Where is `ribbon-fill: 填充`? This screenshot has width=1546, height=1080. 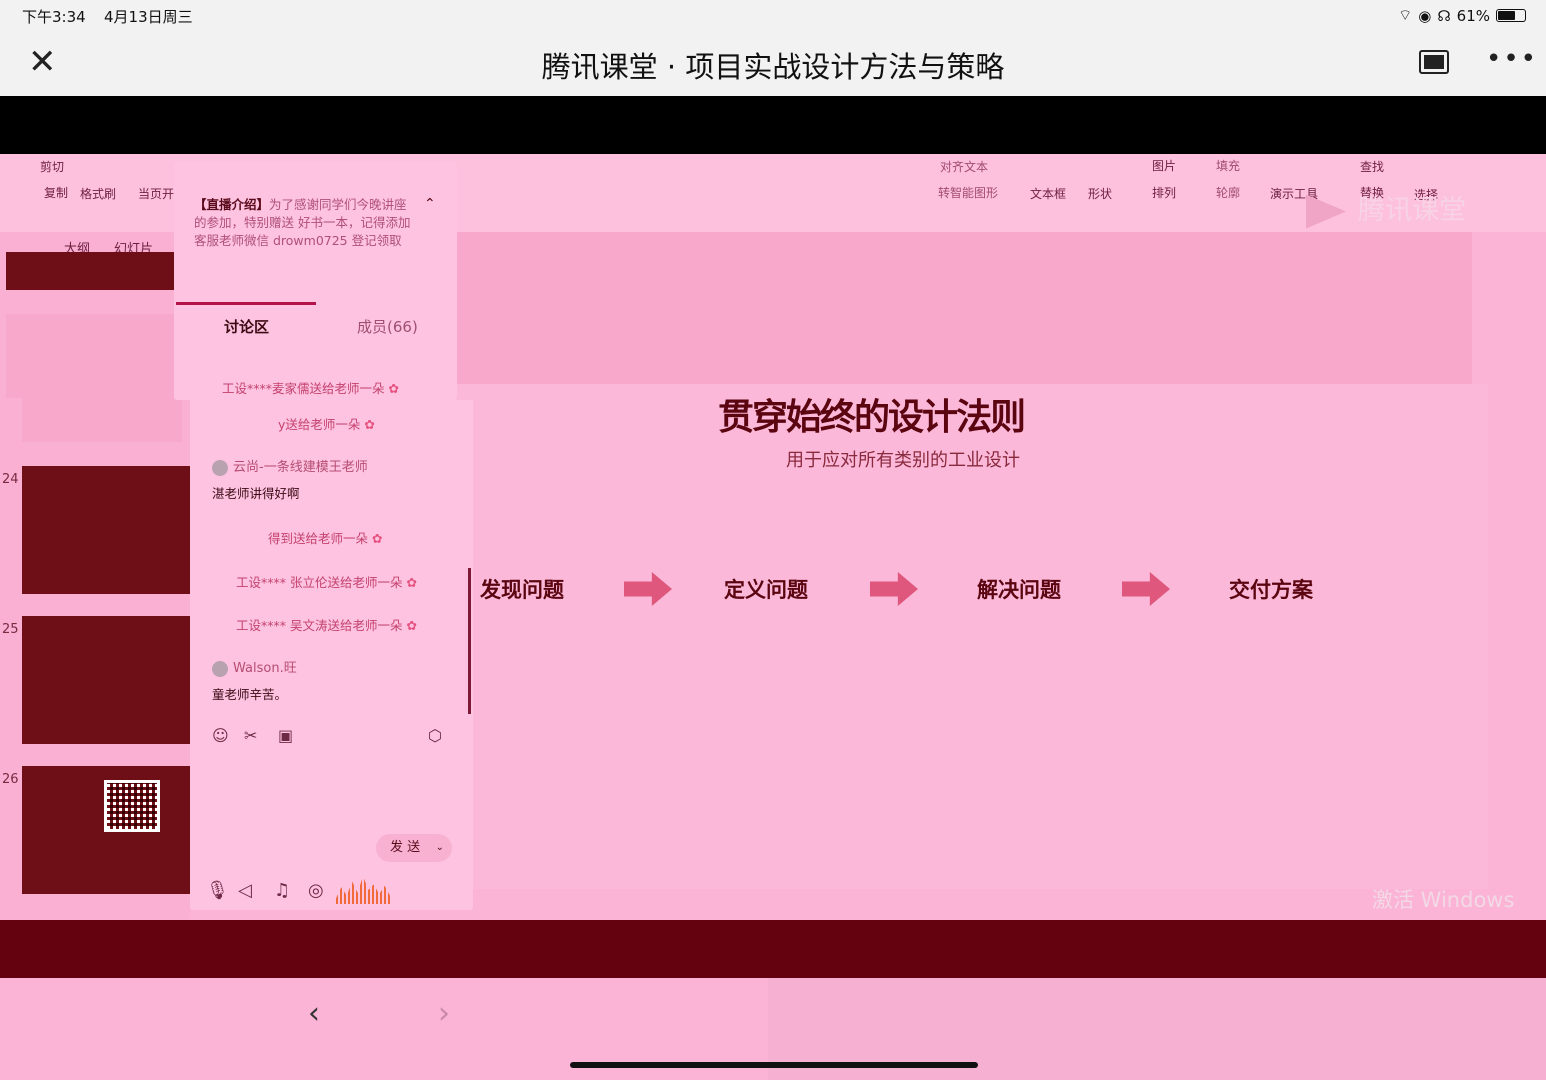 ribbon-fill: 填充 is located at coordinates (1228, 166).